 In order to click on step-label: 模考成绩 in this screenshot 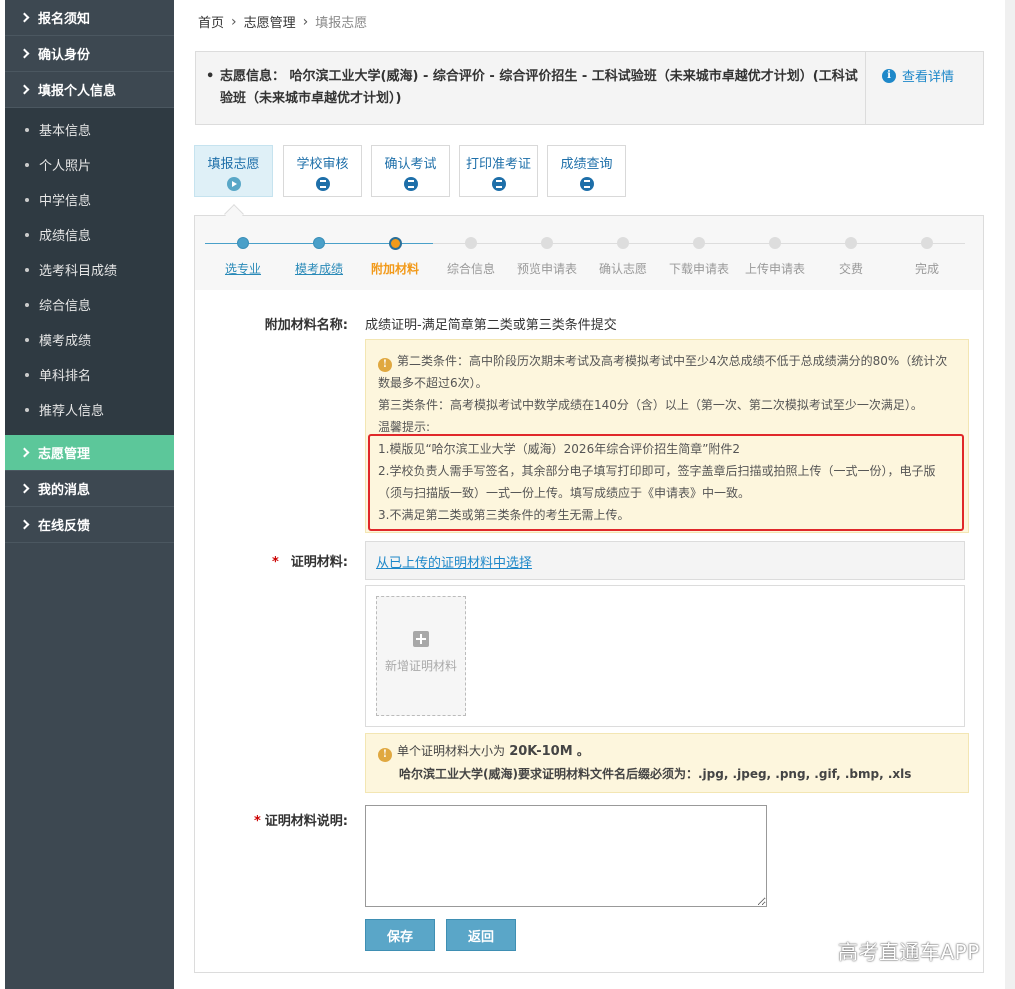, I will do `click(319, 268)`.